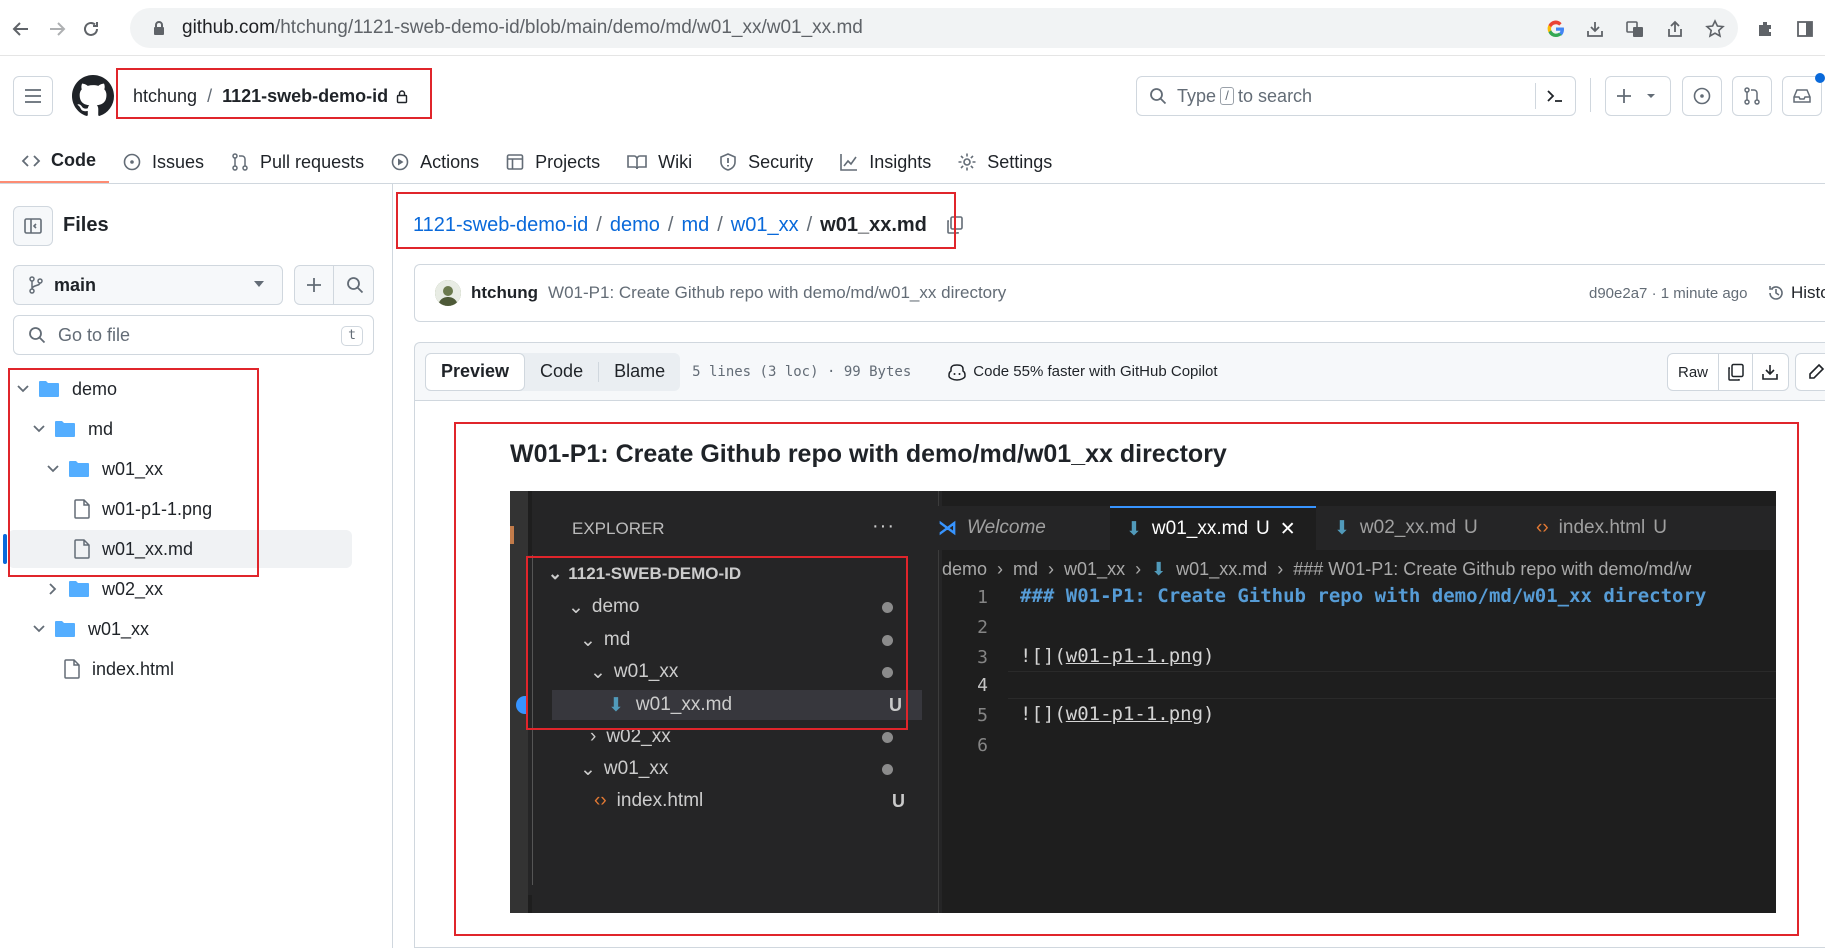  Describe the element at coordinates (53, 589) in the screenshot. I see `chevron-right-icon` at that location.